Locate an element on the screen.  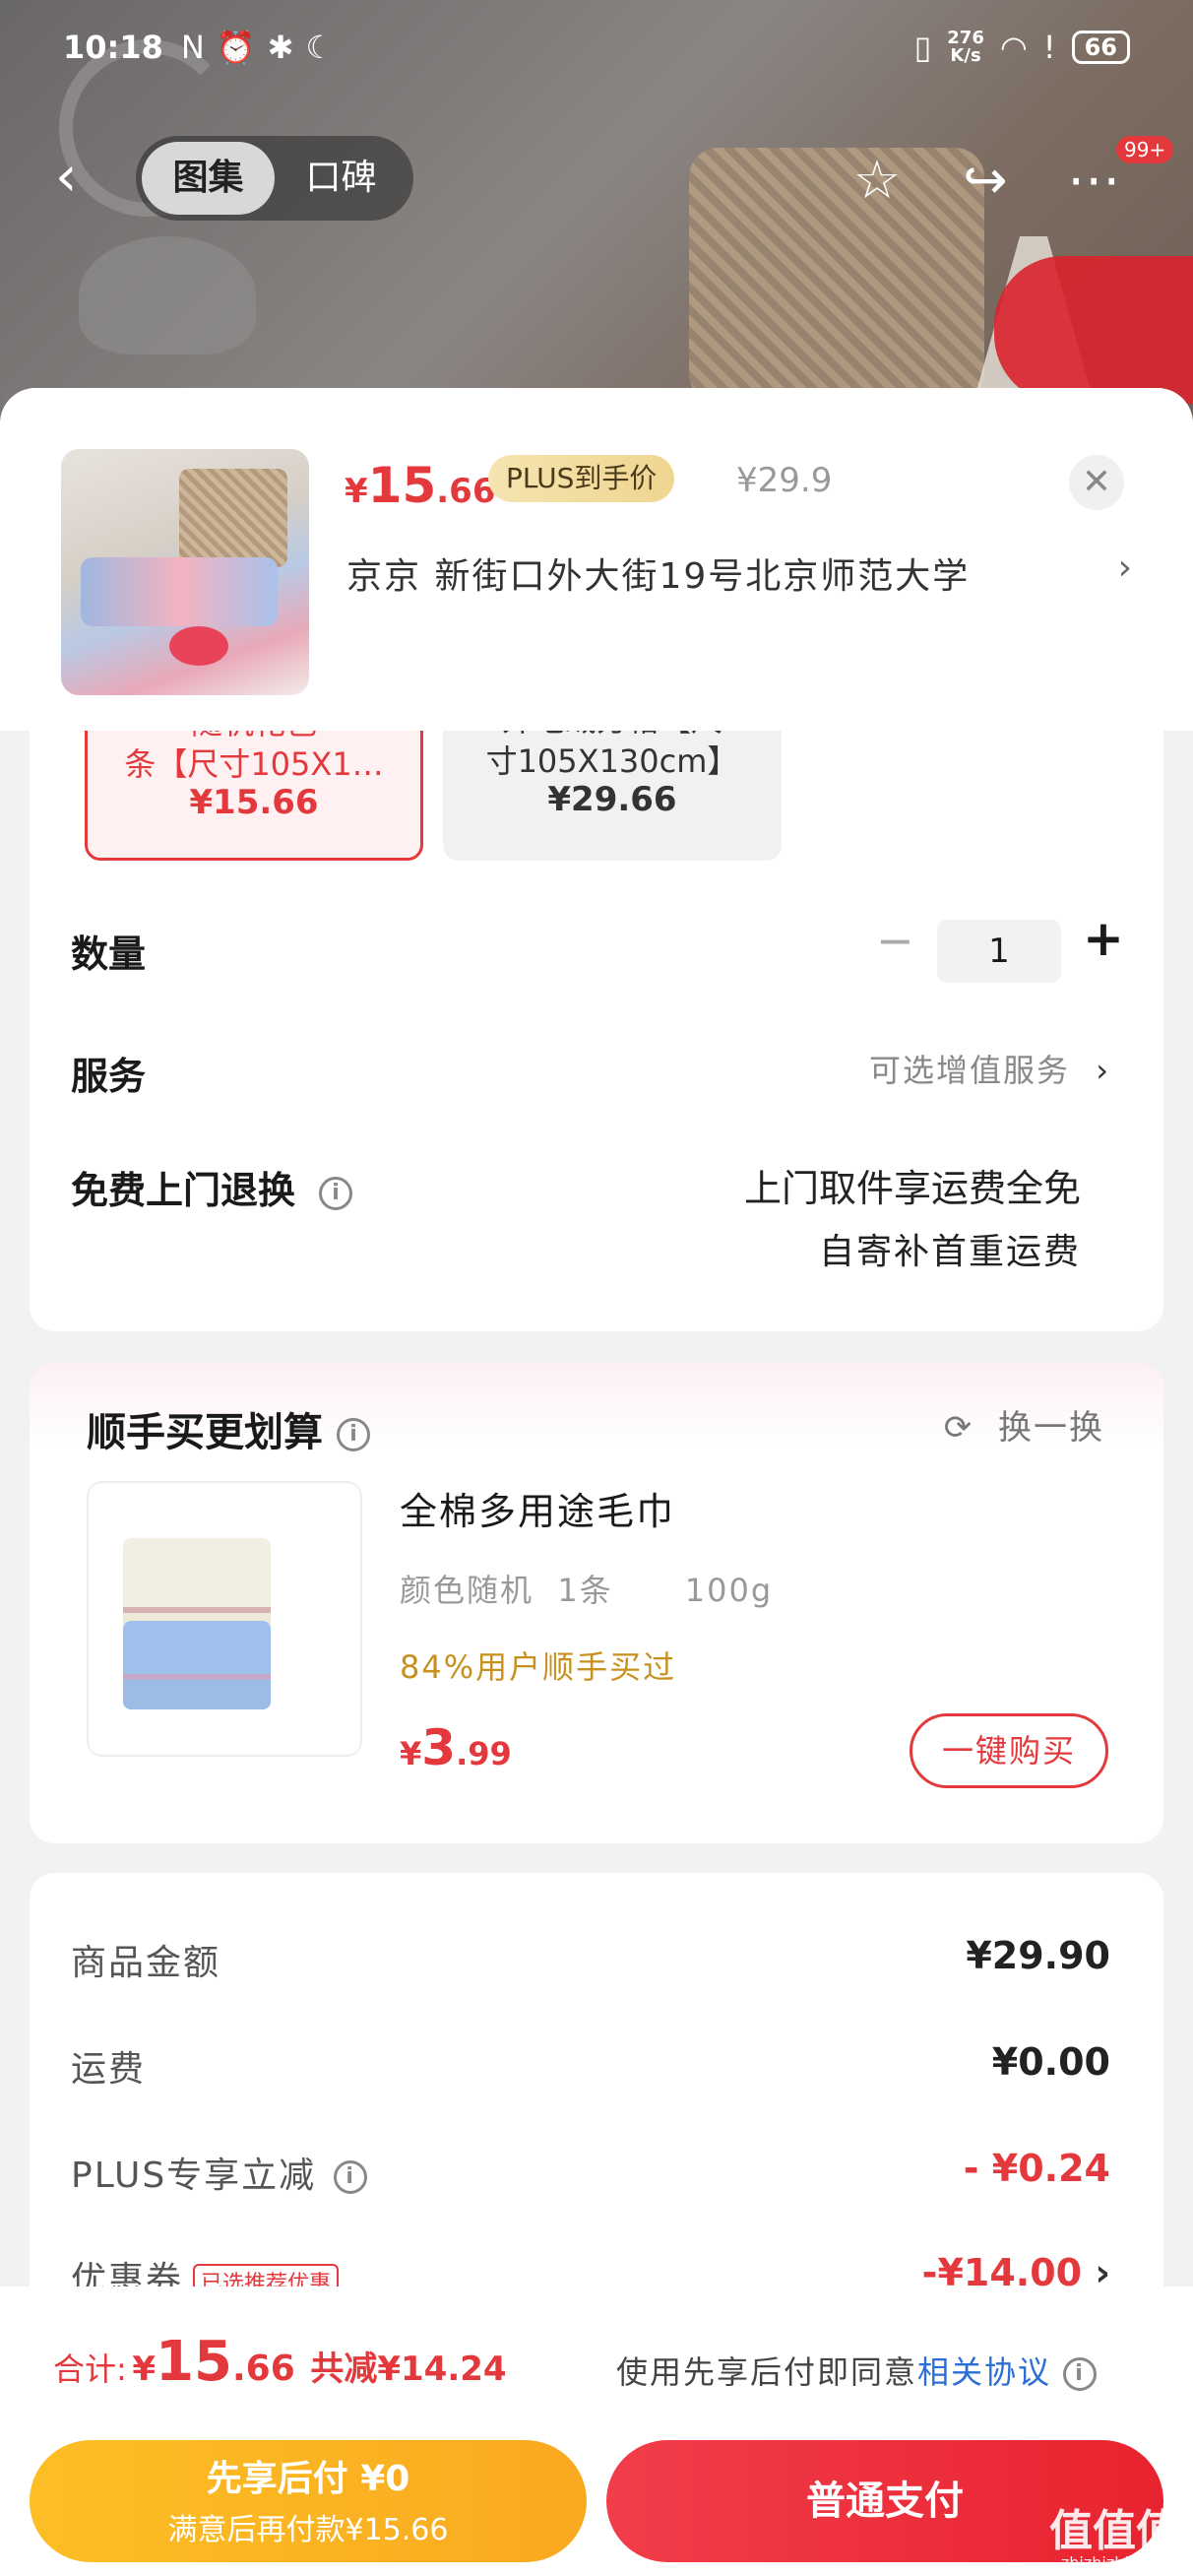
product-price: ¥15.66 is located at coordinates (420, 485).